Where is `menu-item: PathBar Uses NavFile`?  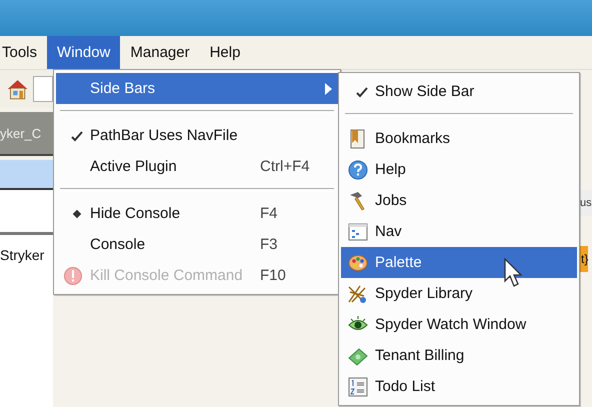
menu-item: PathBar Uses NavFile is located at coordinates (197, 135).